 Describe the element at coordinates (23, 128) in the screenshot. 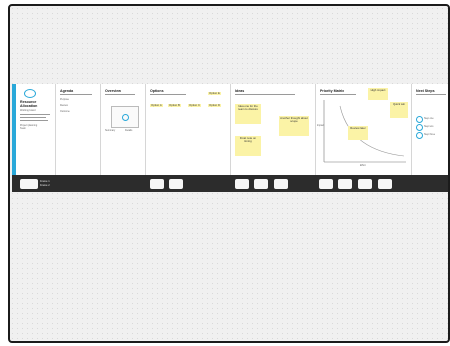

I see `slide-text: Team` at that location.